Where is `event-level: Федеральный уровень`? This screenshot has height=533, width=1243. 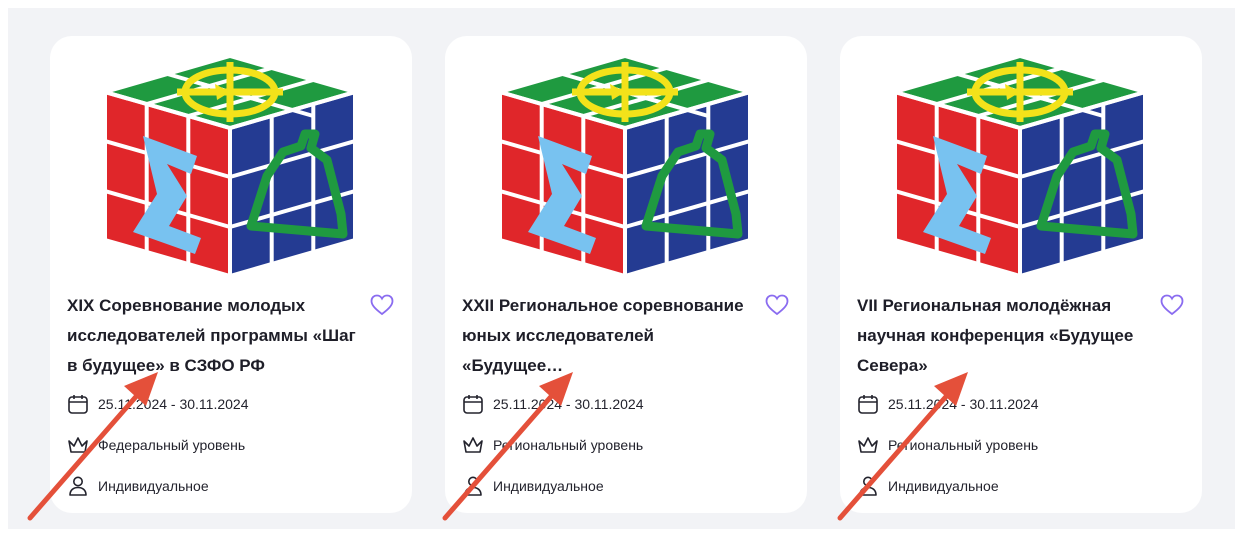
event-level: Федеральный уровень is located at coordinates (156, 445).